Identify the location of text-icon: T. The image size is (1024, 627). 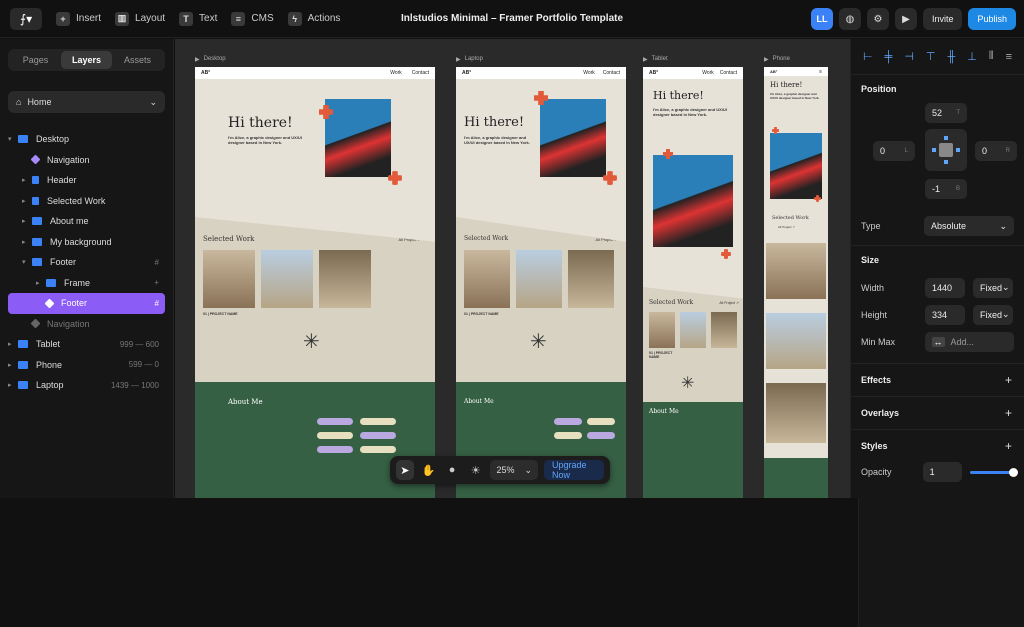
(186, 18).